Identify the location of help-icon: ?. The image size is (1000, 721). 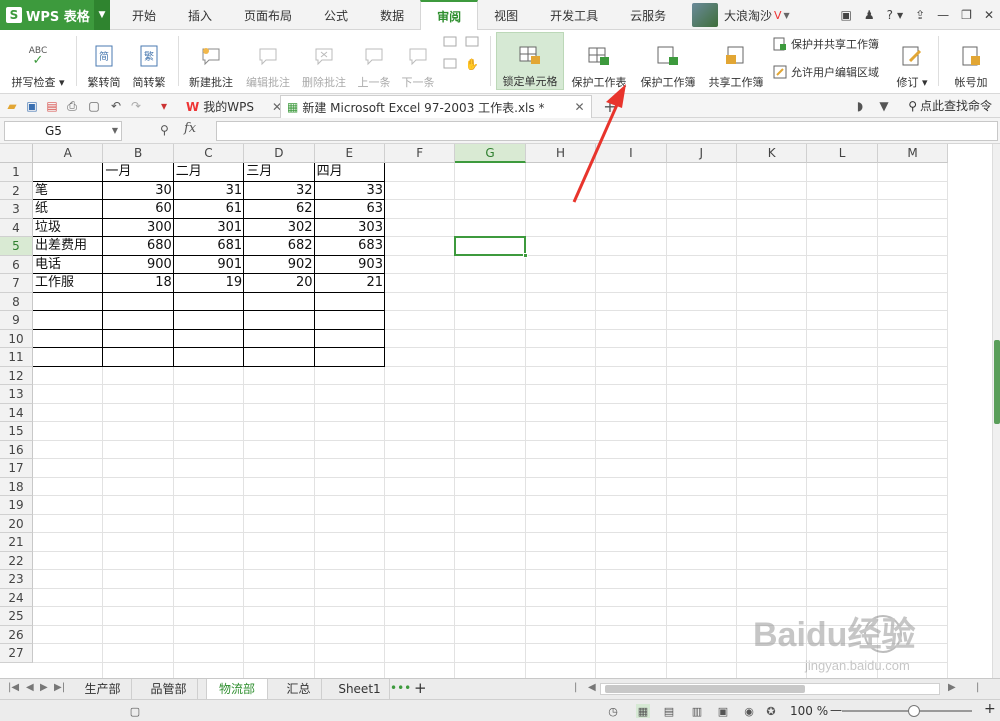
(890, 15).